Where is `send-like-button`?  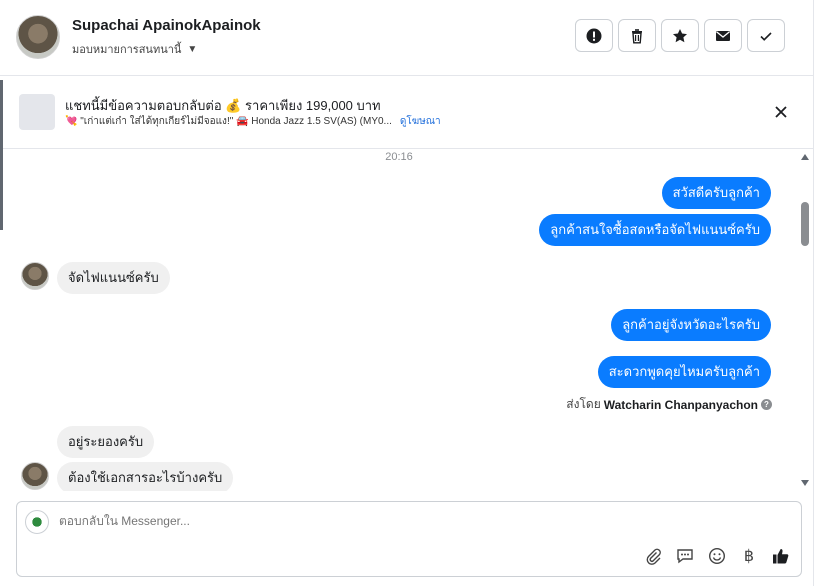 send-like-button is located at coordinates (781, 556).